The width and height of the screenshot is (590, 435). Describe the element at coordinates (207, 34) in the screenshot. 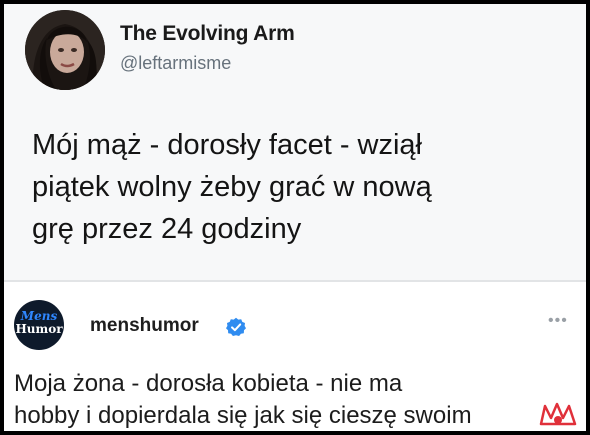

I see `tweet-display-name: The Evolving Arm` at that location.